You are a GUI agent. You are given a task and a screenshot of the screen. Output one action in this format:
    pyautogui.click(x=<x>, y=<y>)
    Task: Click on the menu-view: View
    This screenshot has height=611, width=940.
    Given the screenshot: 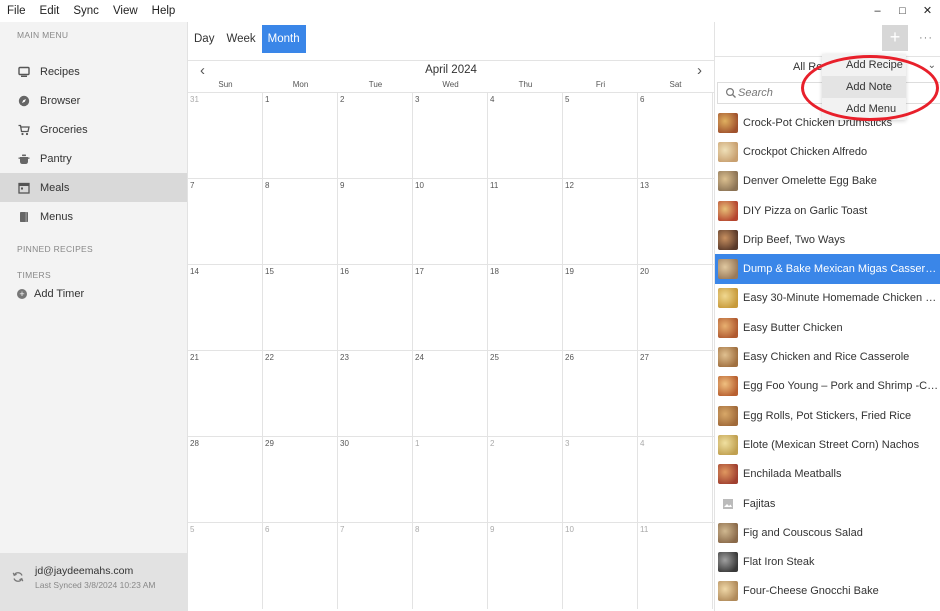 What is the action you would take?
    pyautogui.click(x=125, y=11)
    